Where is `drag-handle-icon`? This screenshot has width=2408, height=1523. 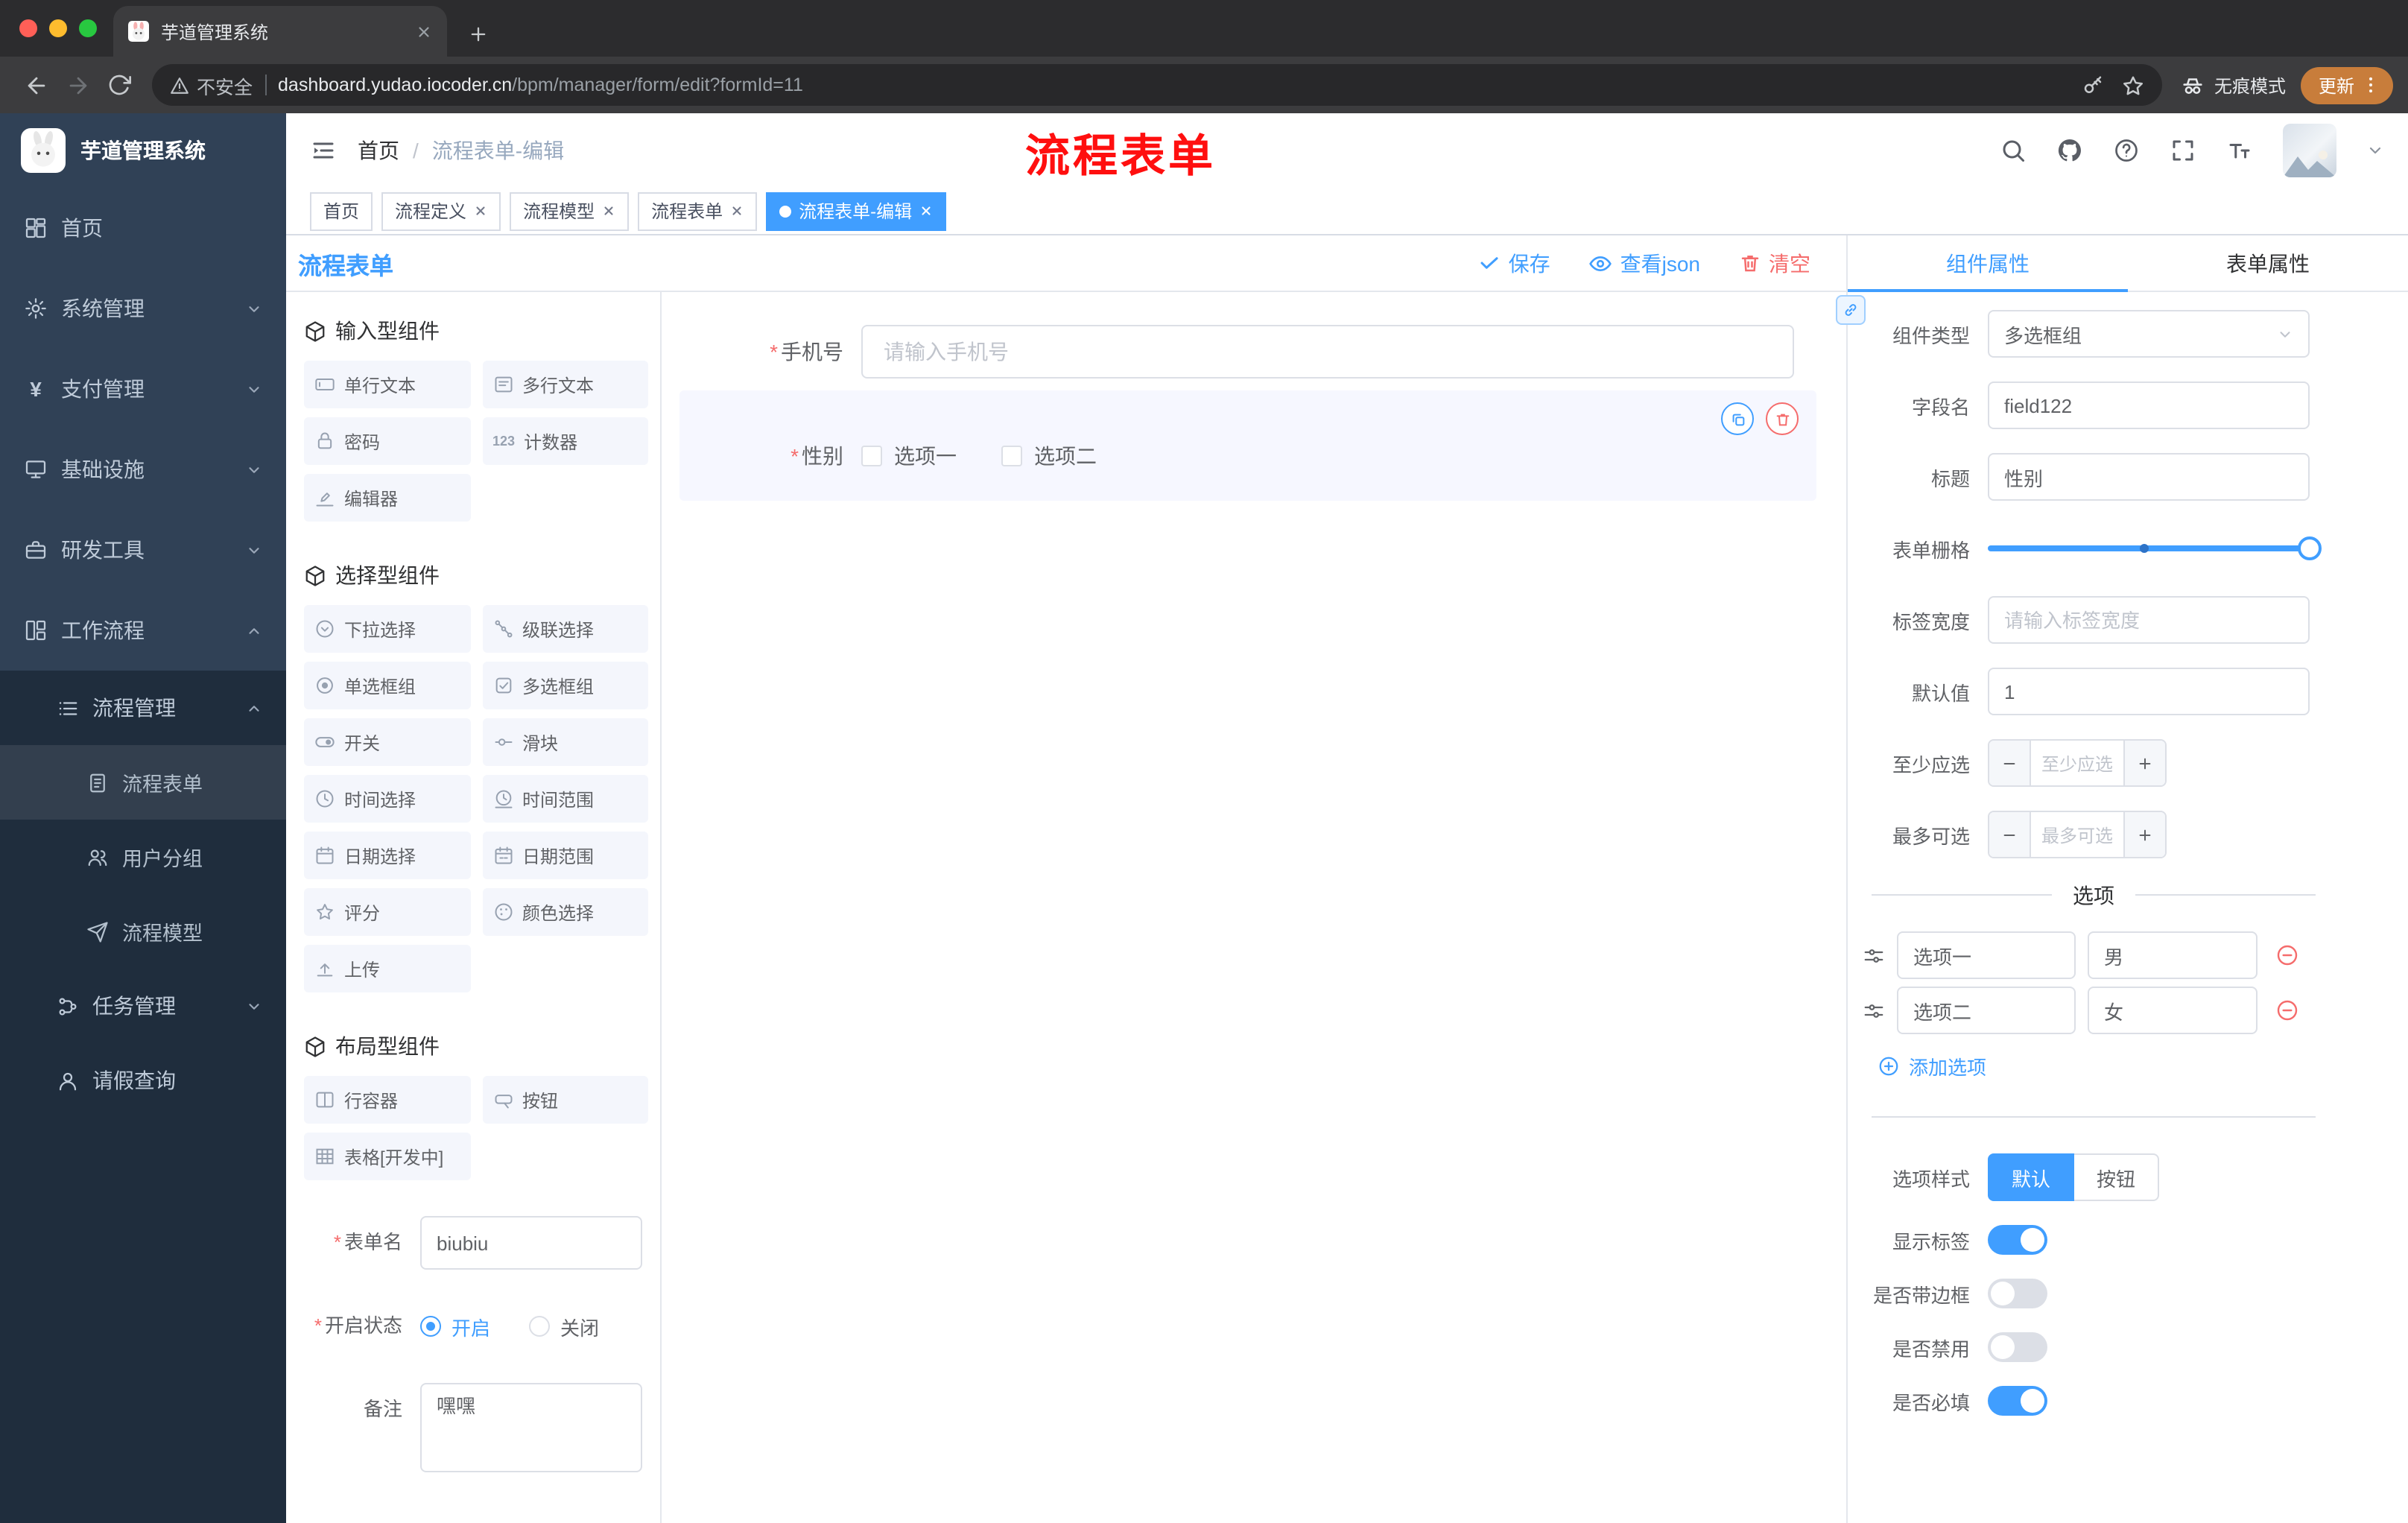
drag-handle-icon is located at coordinates (1874, 955).